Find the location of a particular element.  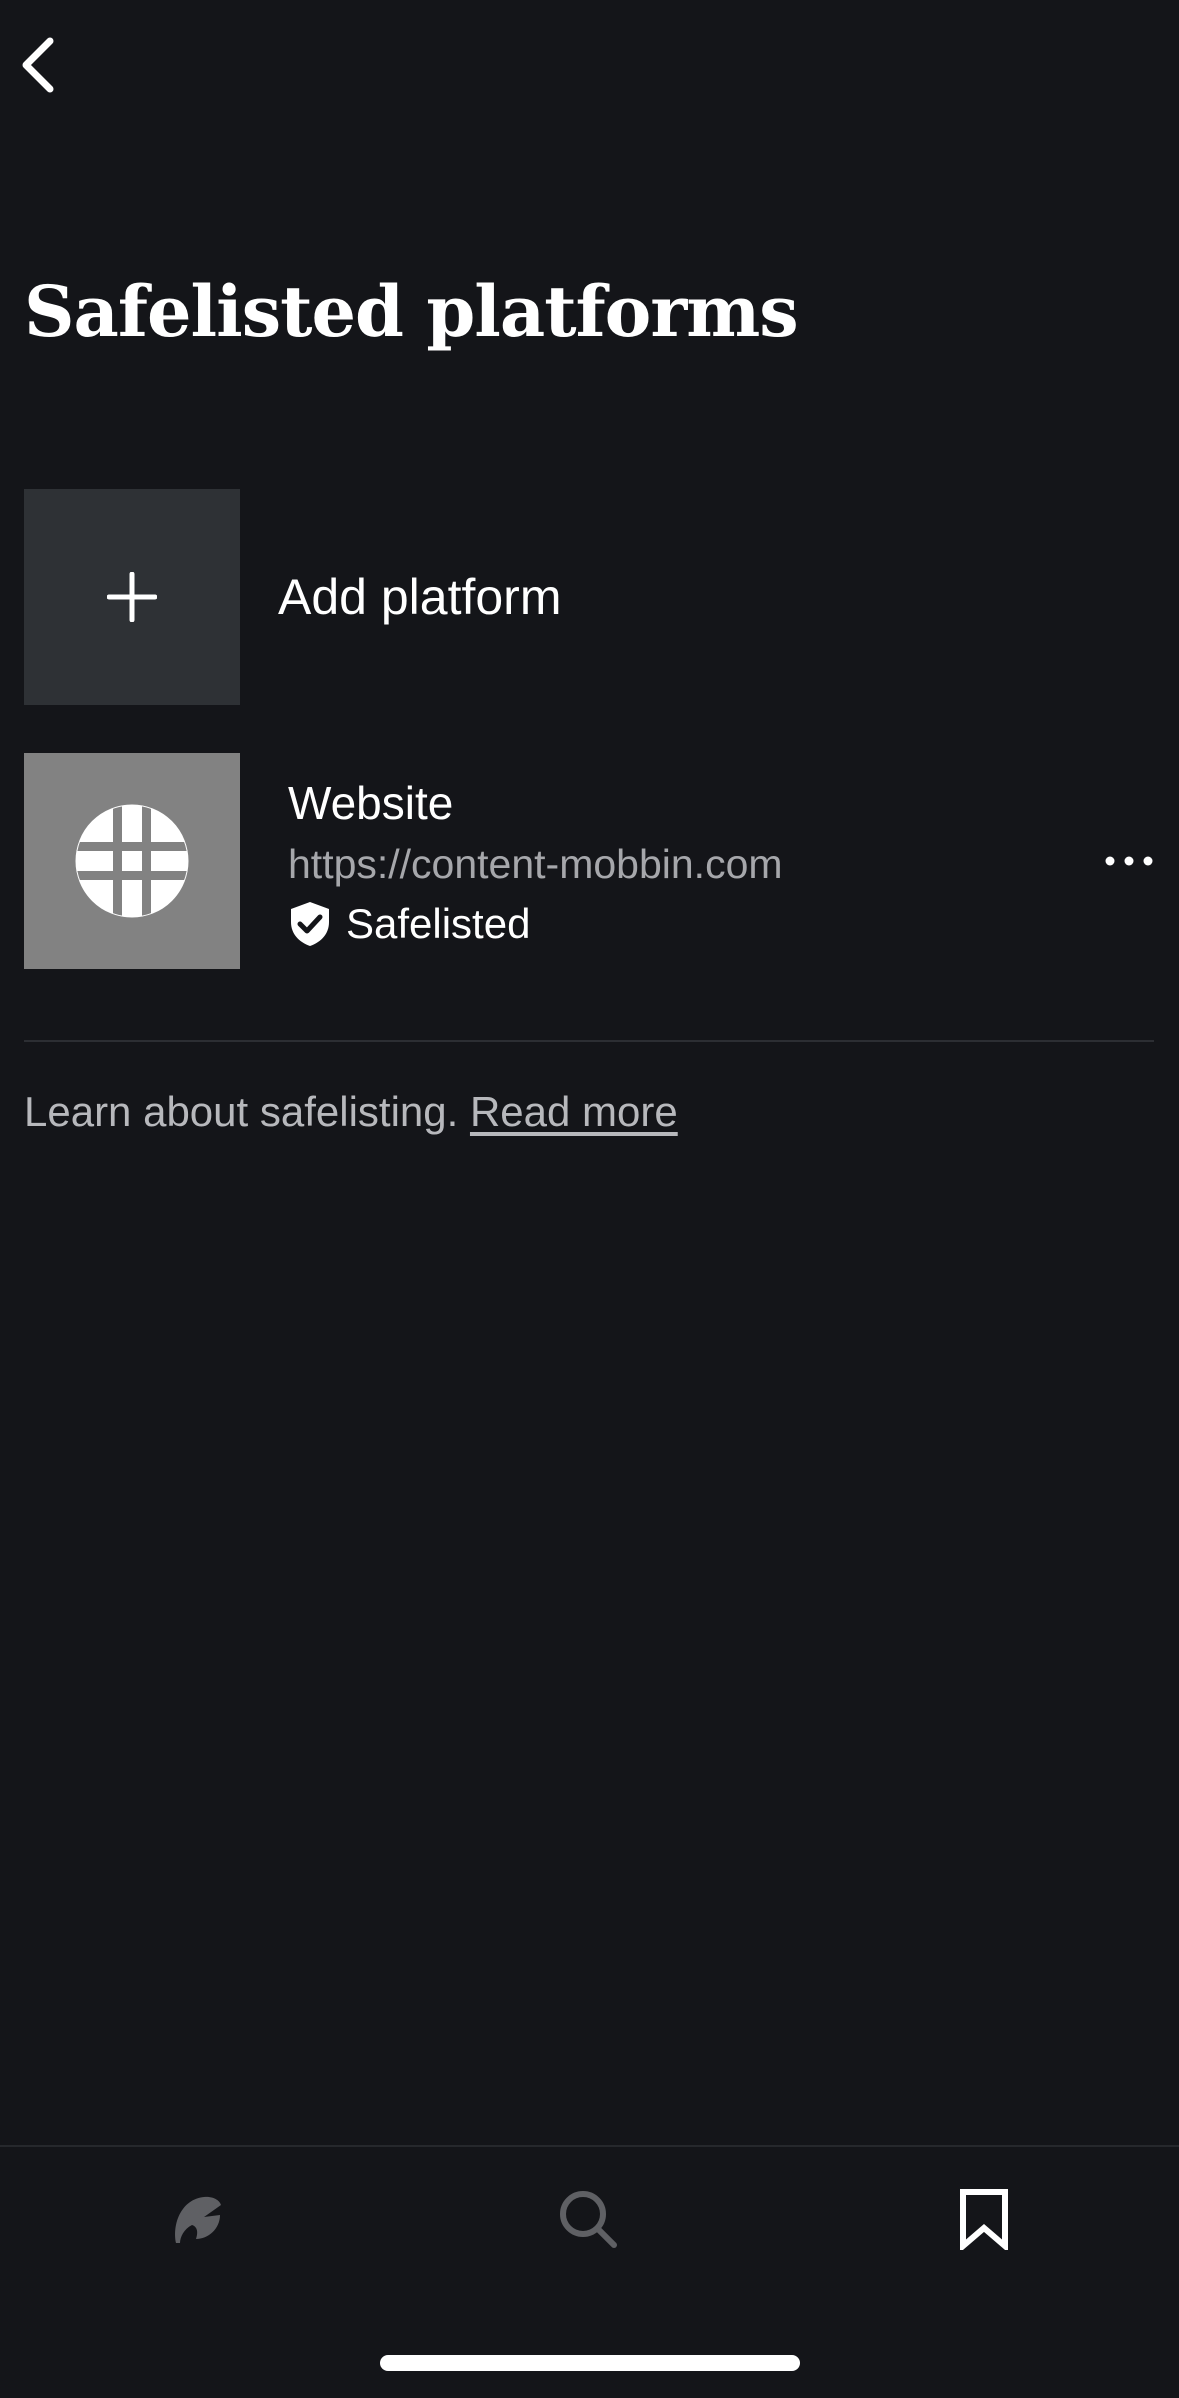

platform-url: https://content-mobbin.com is located at coordinates (535, 864).